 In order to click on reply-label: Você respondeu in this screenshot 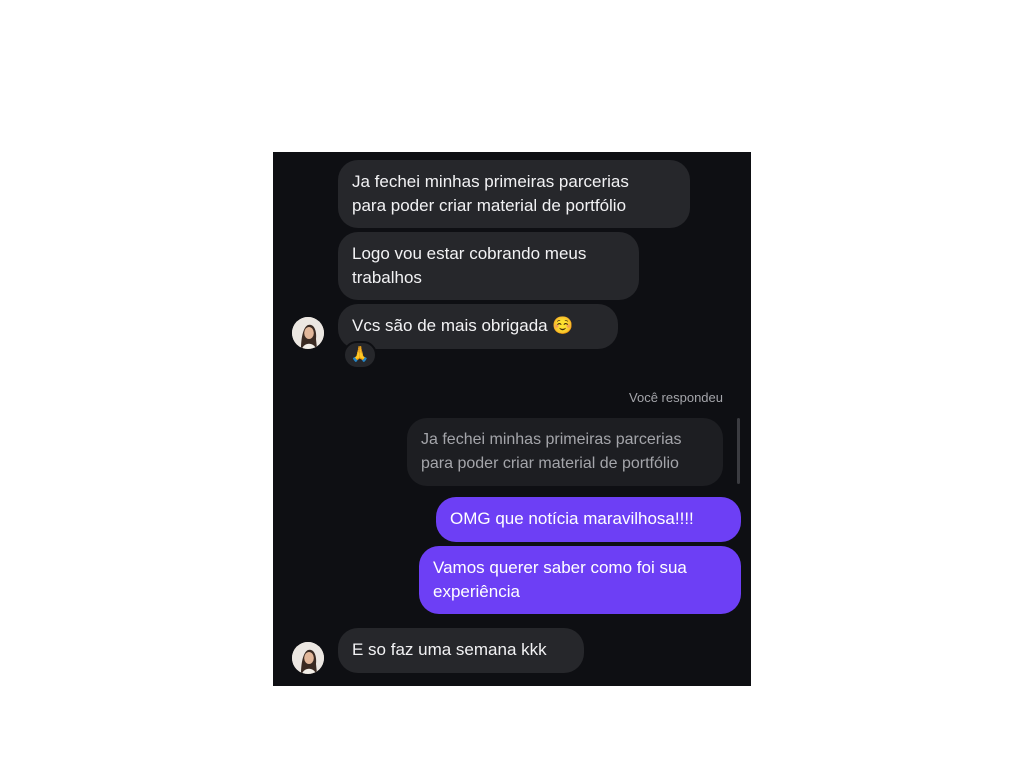, I will do `click(676, 397)`.